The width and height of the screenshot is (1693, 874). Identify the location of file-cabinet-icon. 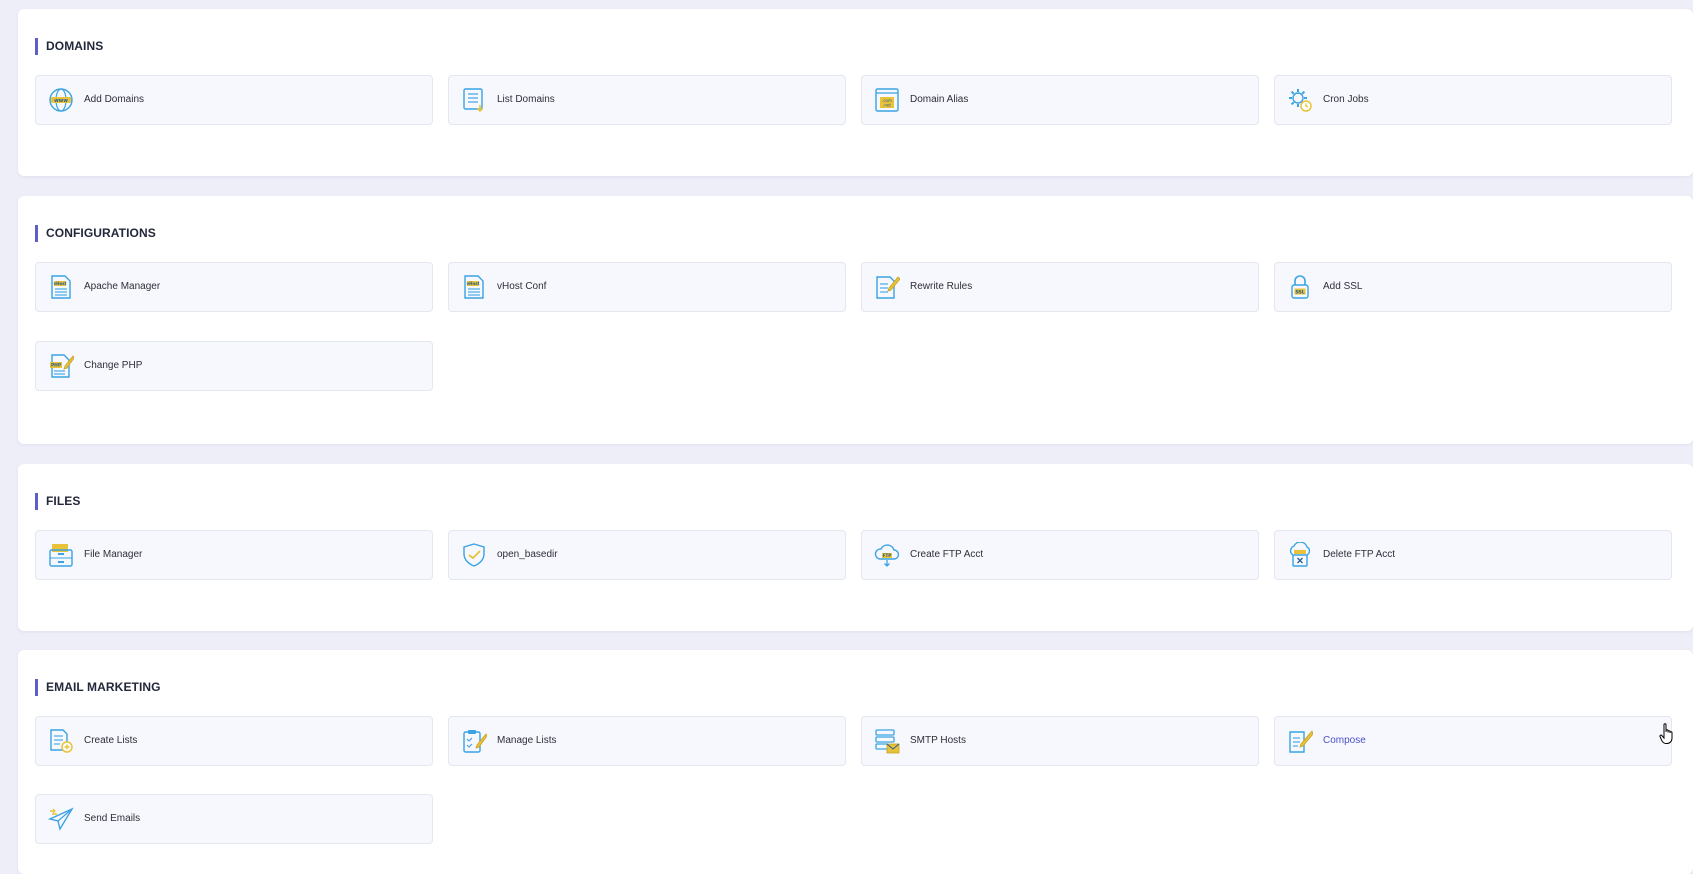
(61, 555).